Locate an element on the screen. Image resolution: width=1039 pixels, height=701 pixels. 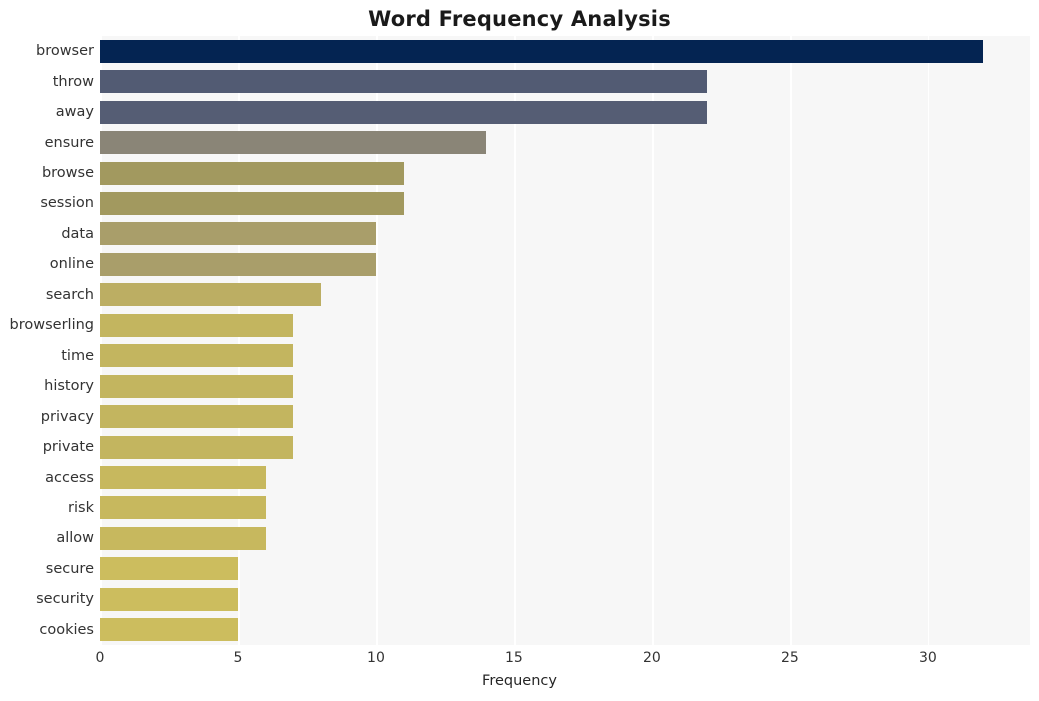
bar-data is located at coordinates (238, 234).